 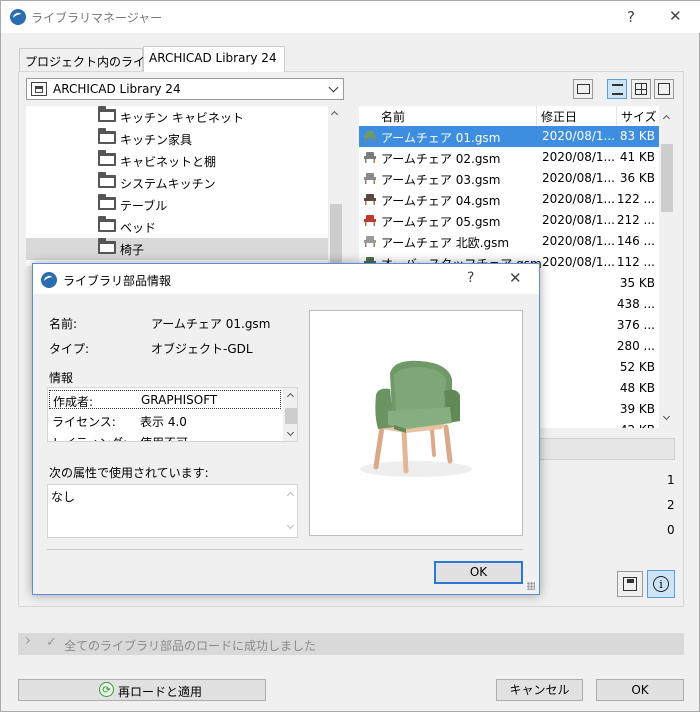 I want to click on cancel-button: キャンセル, so click(x=539, y=690).